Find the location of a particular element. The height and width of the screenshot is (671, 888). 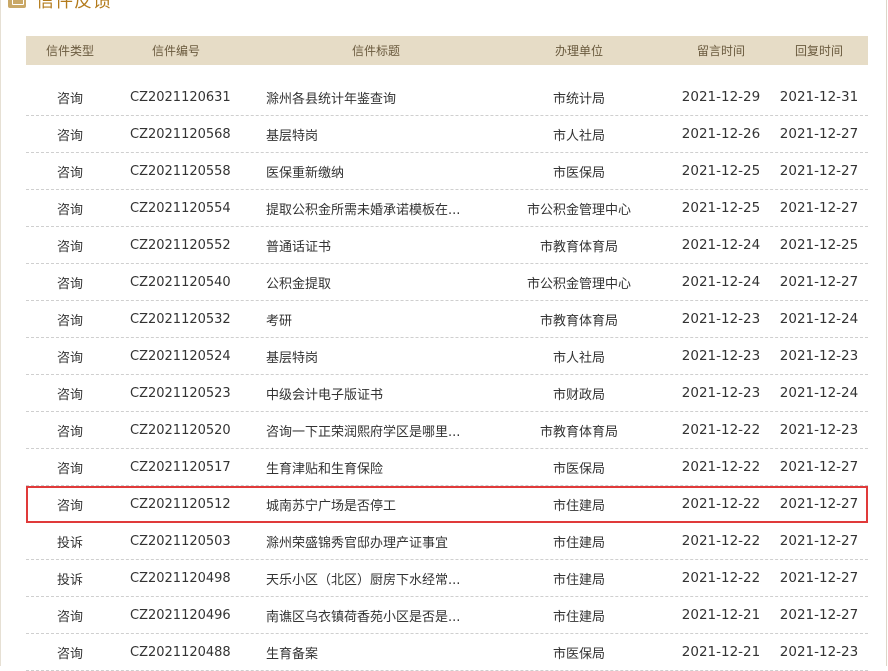

message-time-cell: 2021-12-21 is located at coordinates (721, 615).